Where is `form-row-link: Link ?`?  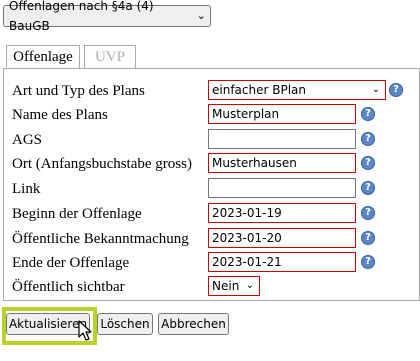
form-row-link: Link ? is located at coordinates (211, 189).